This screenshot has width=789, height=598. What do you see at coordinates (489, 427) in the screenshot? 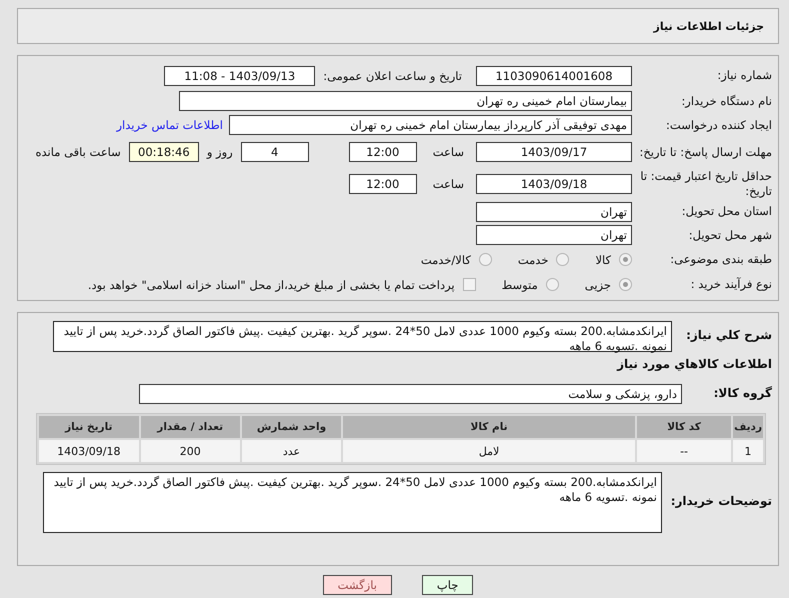
I see `column-header: نام کالا` at bounding box center [489, 427].